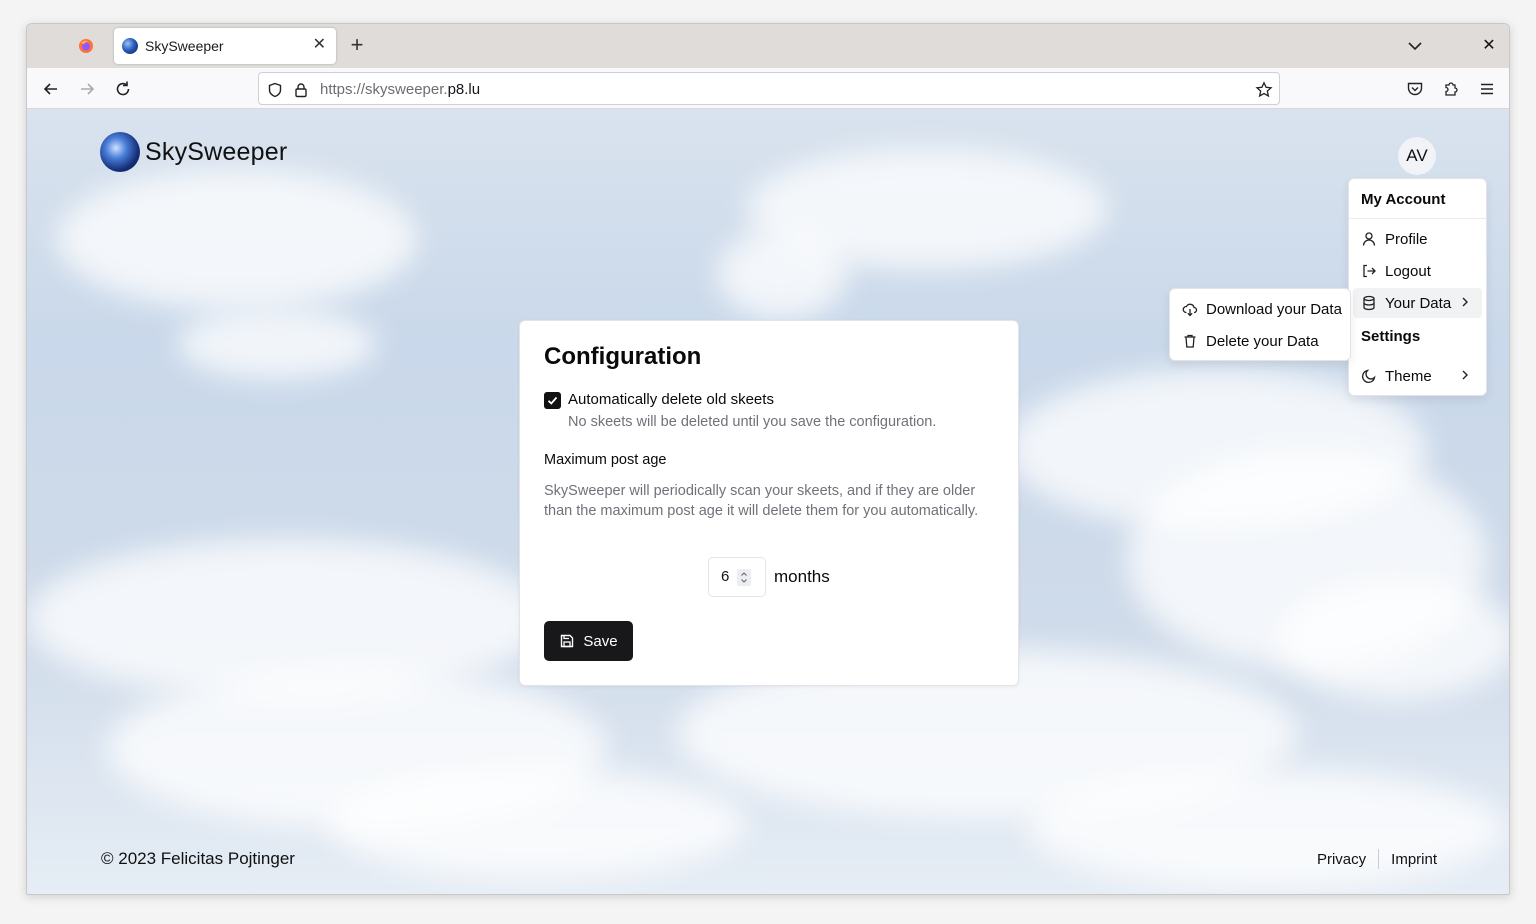  I want to click on moon-icon, so click(1369, 376).